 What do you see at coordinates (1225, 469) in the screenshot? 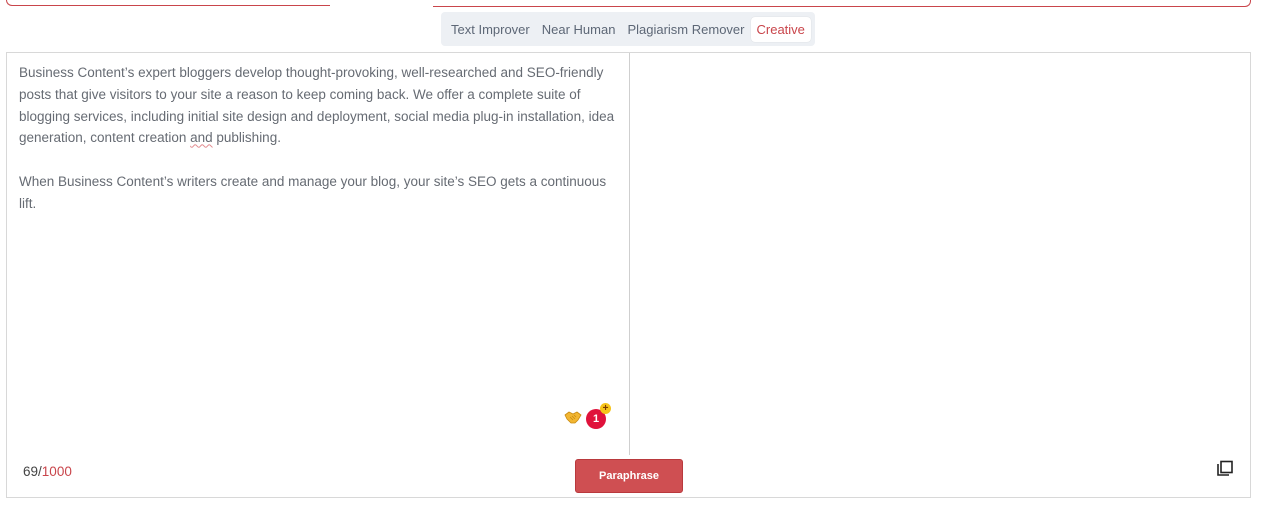
I see `copy-icon` at bounding box center [1225, 469].